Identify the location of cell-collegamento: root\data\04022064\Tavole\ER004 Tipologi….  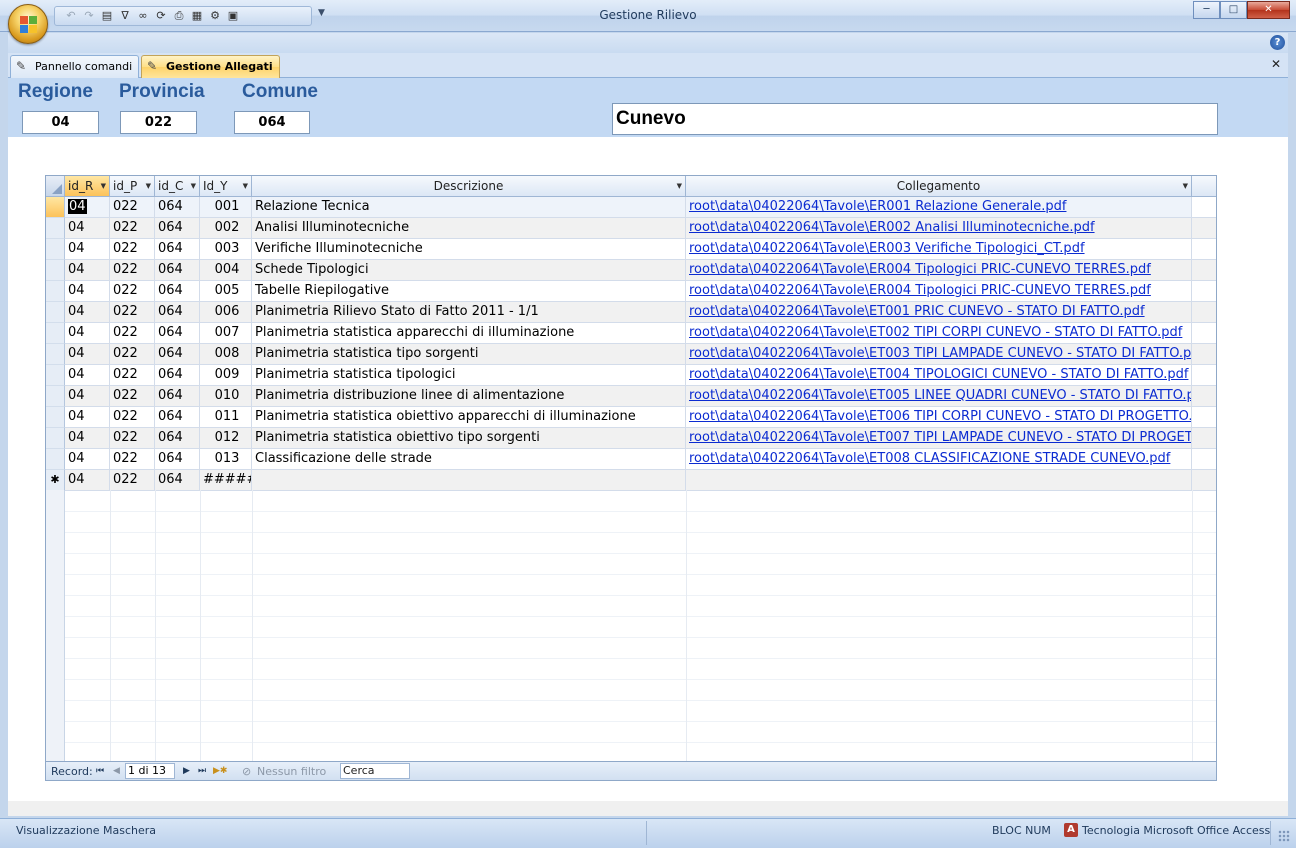
(939, 291).